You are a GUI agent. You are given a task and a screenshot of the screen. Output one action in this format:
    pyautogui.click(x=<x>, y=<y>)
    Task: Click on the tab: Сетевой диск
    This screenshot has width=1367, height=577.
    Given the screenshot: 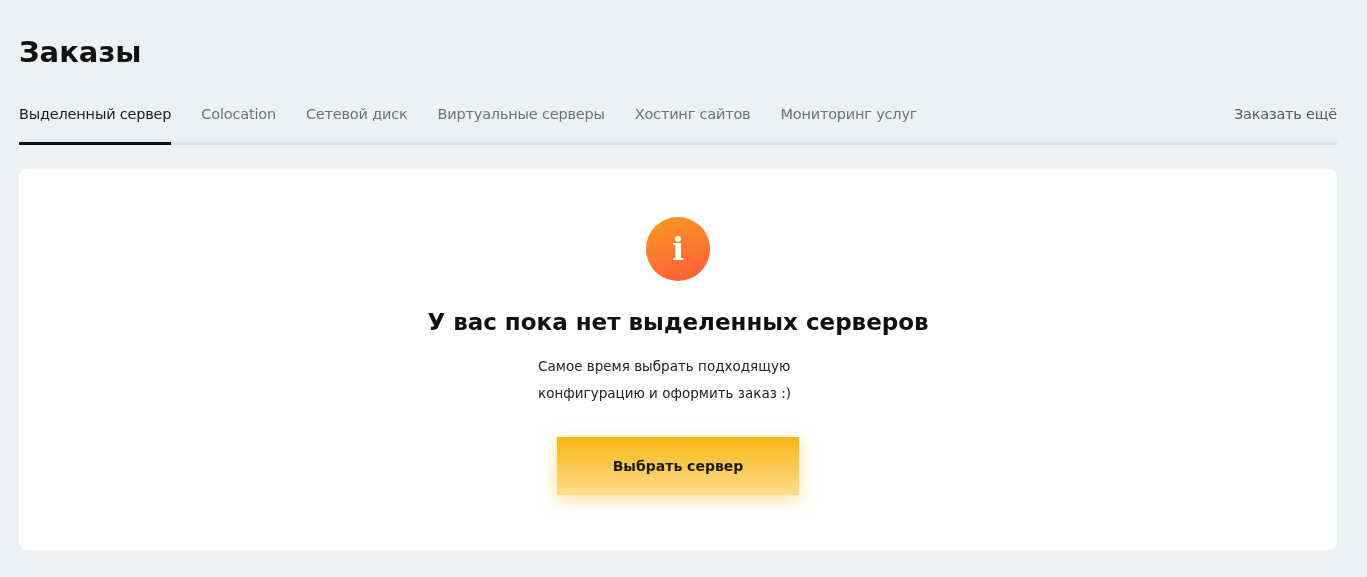 What is the action you would take?
    pyautogui.click(x=356, y=125)
    